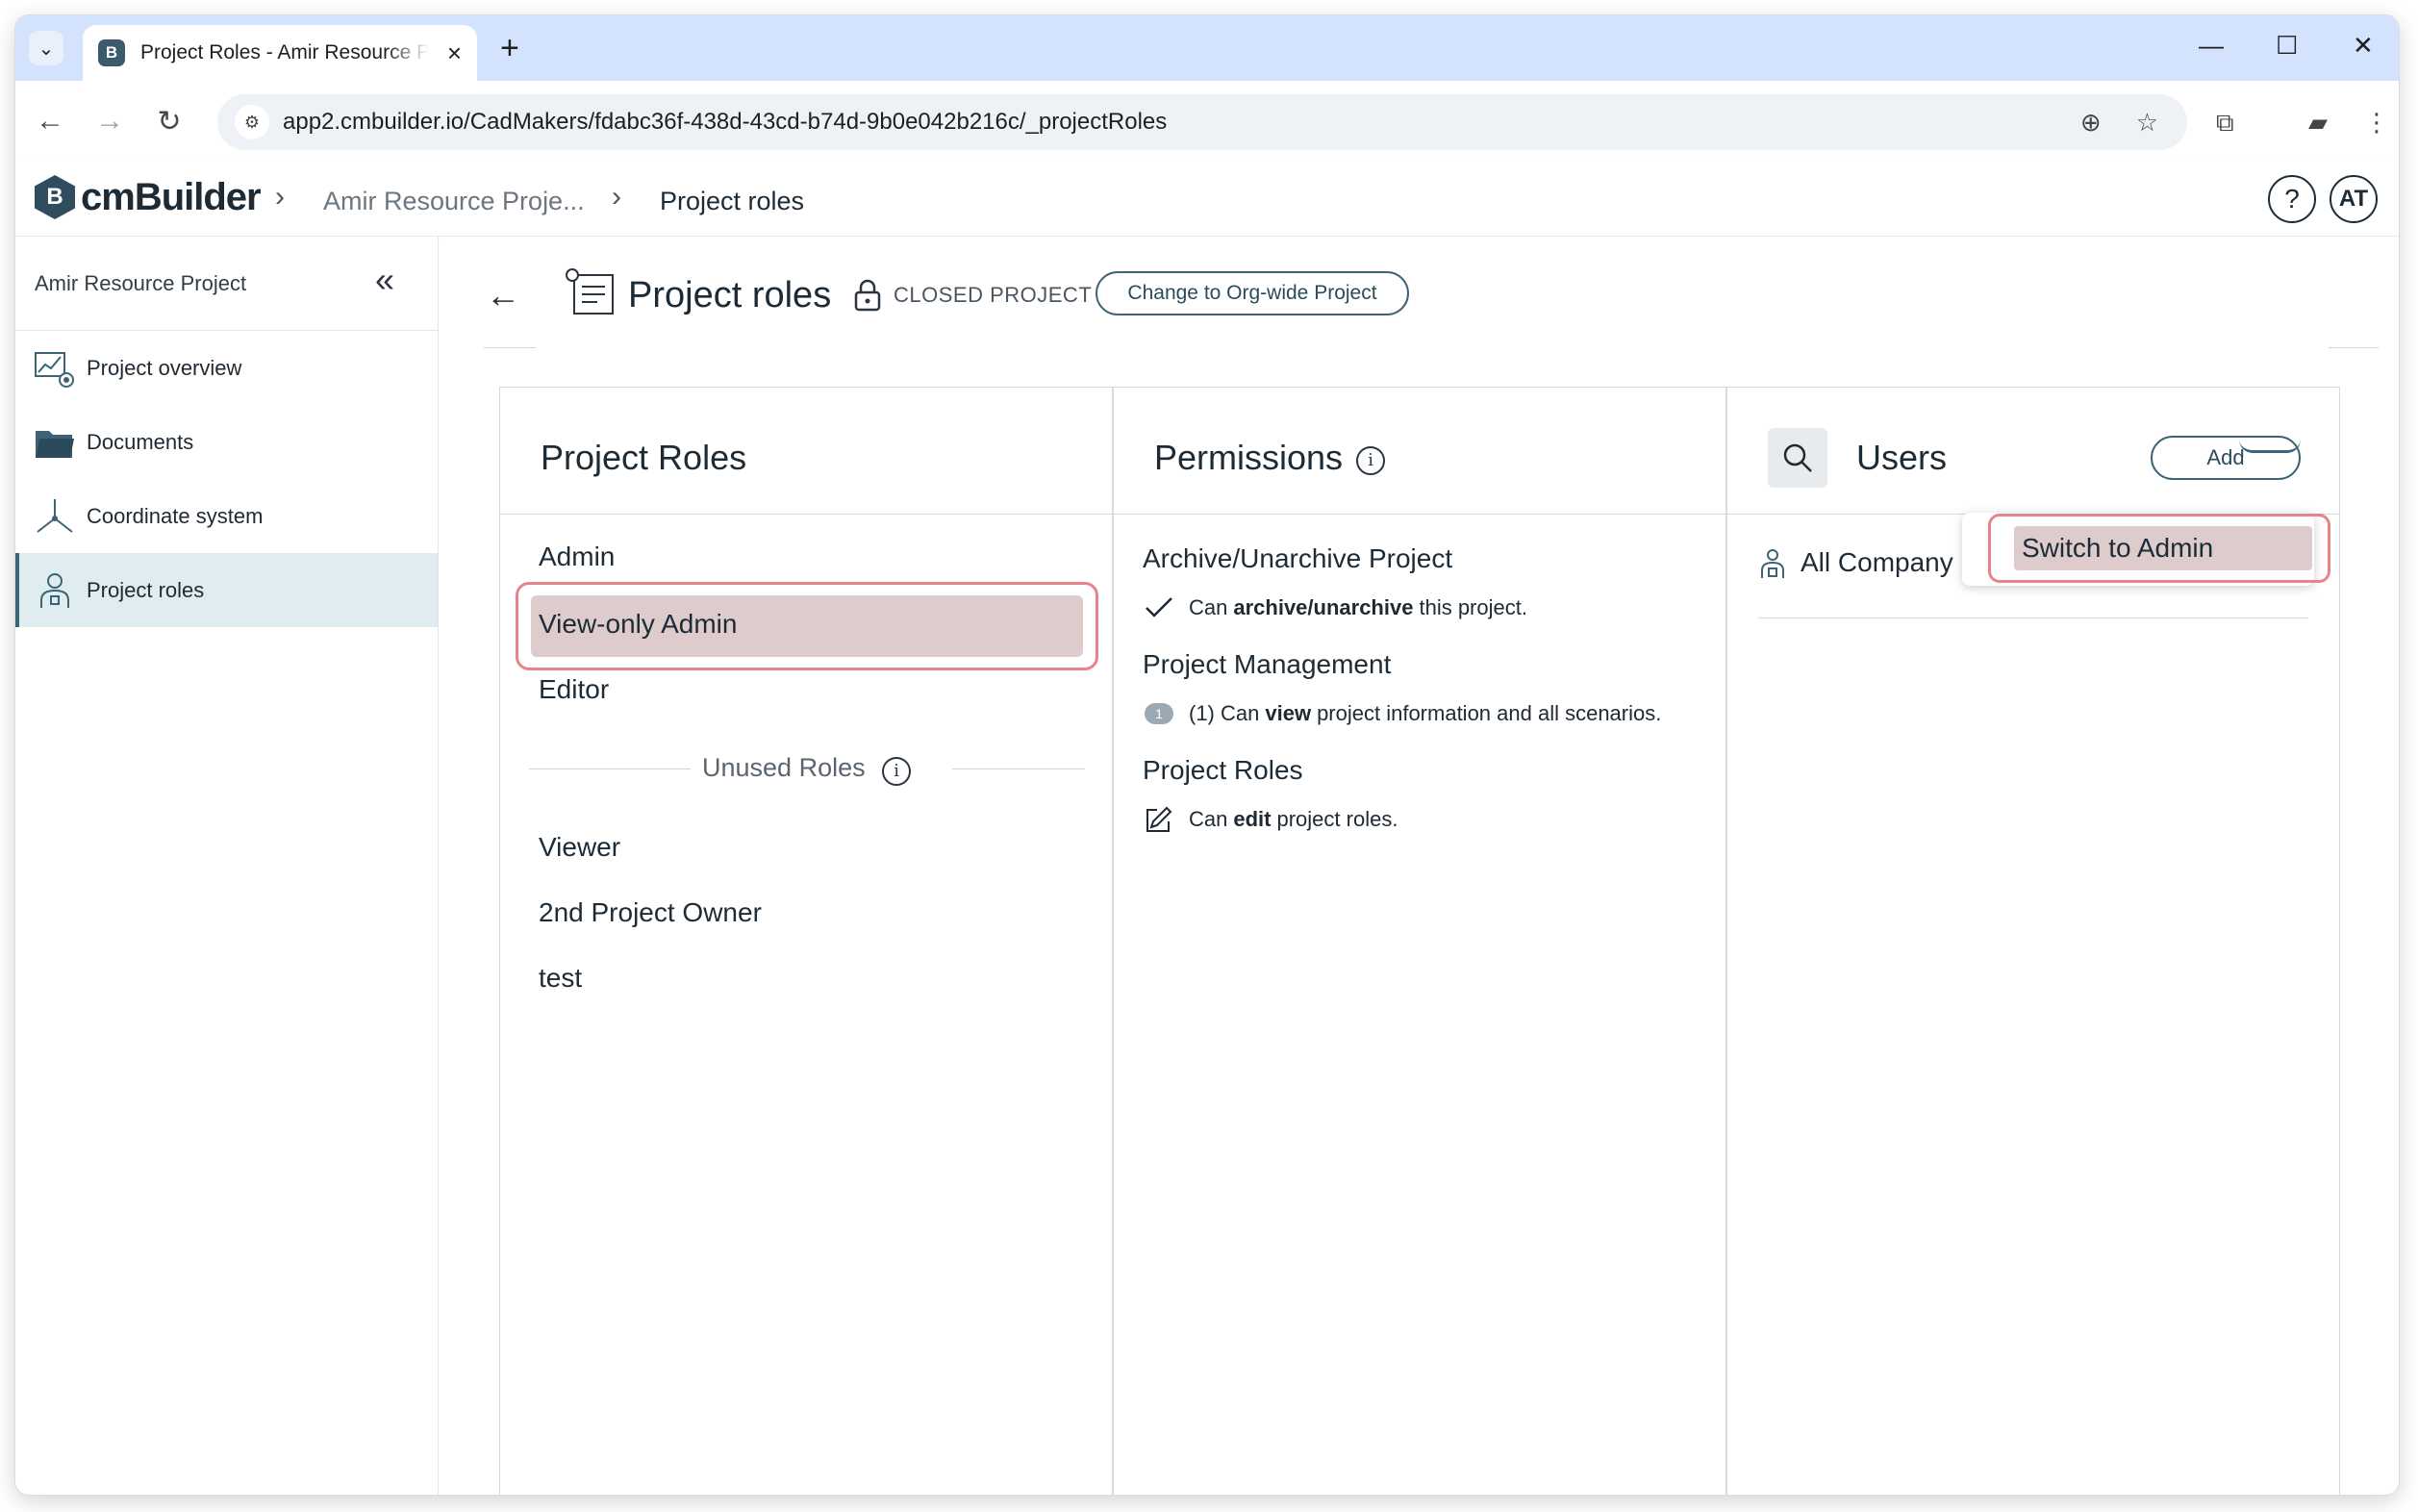 The width and height of the screenshot is (2418, 1512). Describe the element at coordinates (55, 443) in the screenshot. I see `folder-icon` at that location.